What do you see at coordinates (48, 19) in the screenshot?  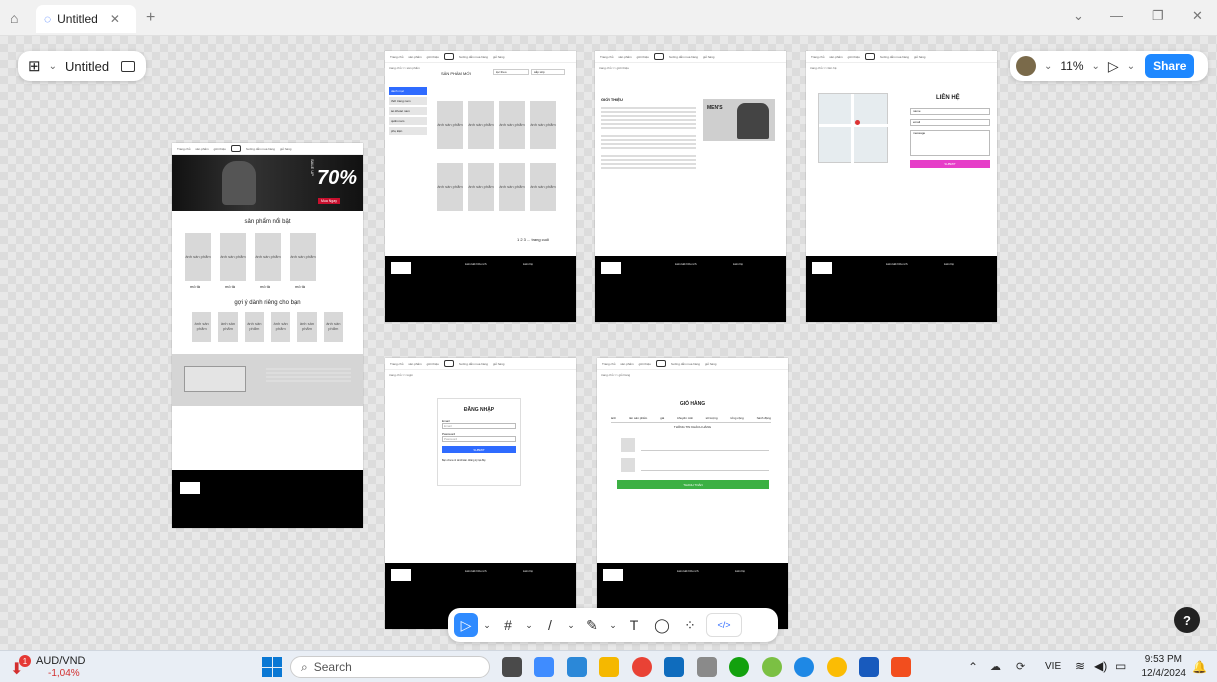 I see `figma-file-icon: ◌` at bounding box center [48, 19].